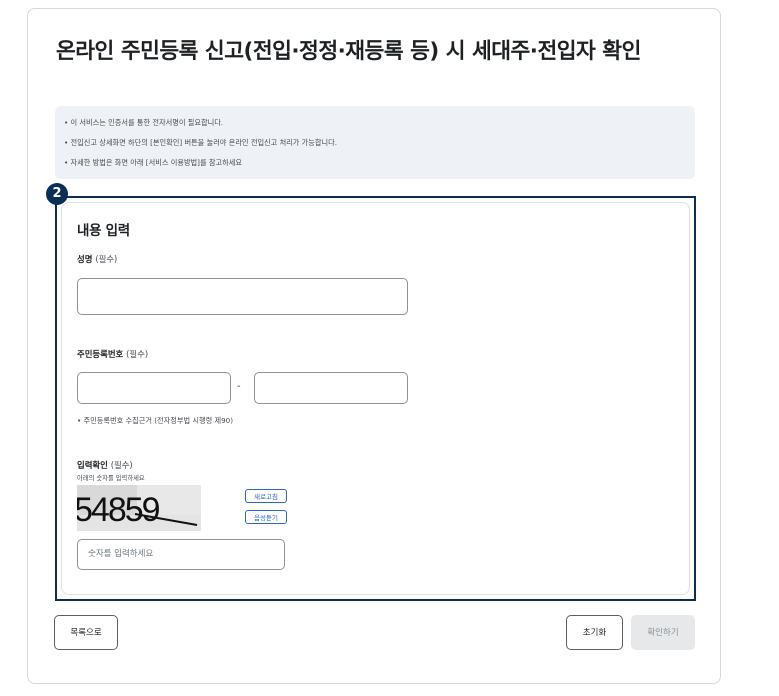  Describe the element at coordinates (242, 296) in the screenshot. I see `name-input` at that location.